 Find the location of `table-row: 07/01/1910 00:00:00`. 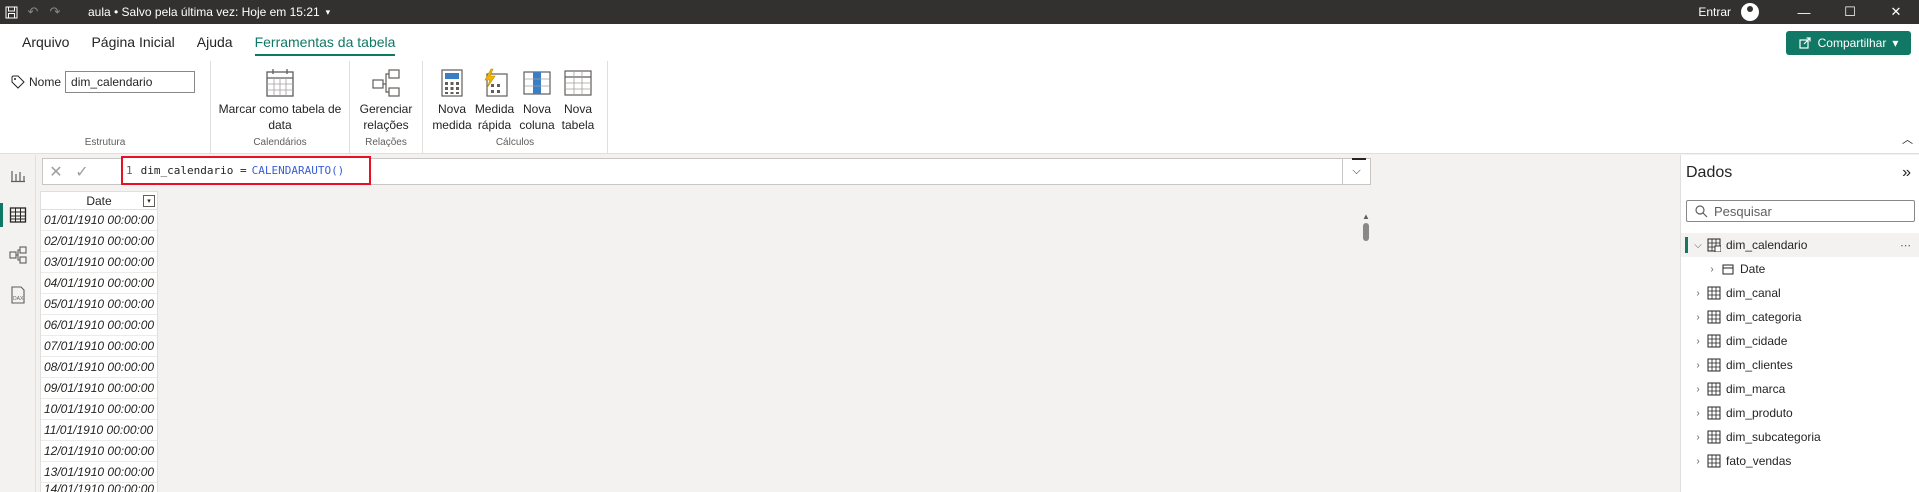

table-row: 07/01/1910 00:00:00 is located at coordinates (99, 346).